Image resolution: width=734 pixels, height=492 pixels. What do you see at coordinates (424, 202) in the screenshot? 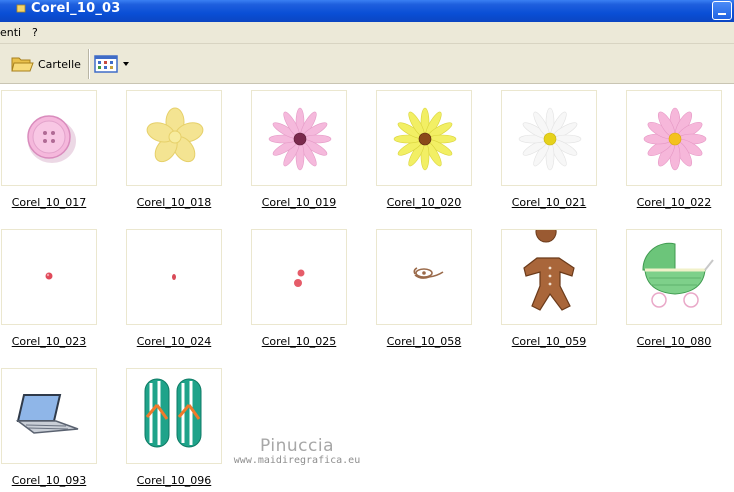
I see `file-name: Corel_10_020` at bounding box center [424, 202].